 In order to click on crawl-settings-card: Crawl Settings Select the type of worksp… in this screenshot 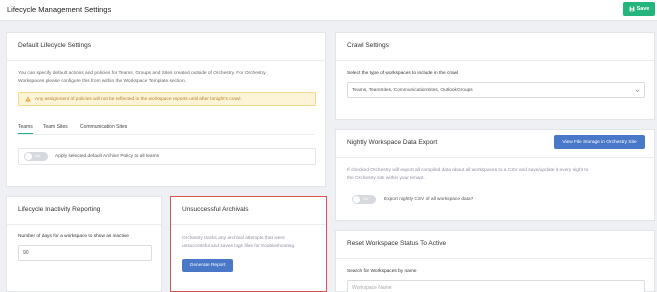, I will do `click(495, 76)`.